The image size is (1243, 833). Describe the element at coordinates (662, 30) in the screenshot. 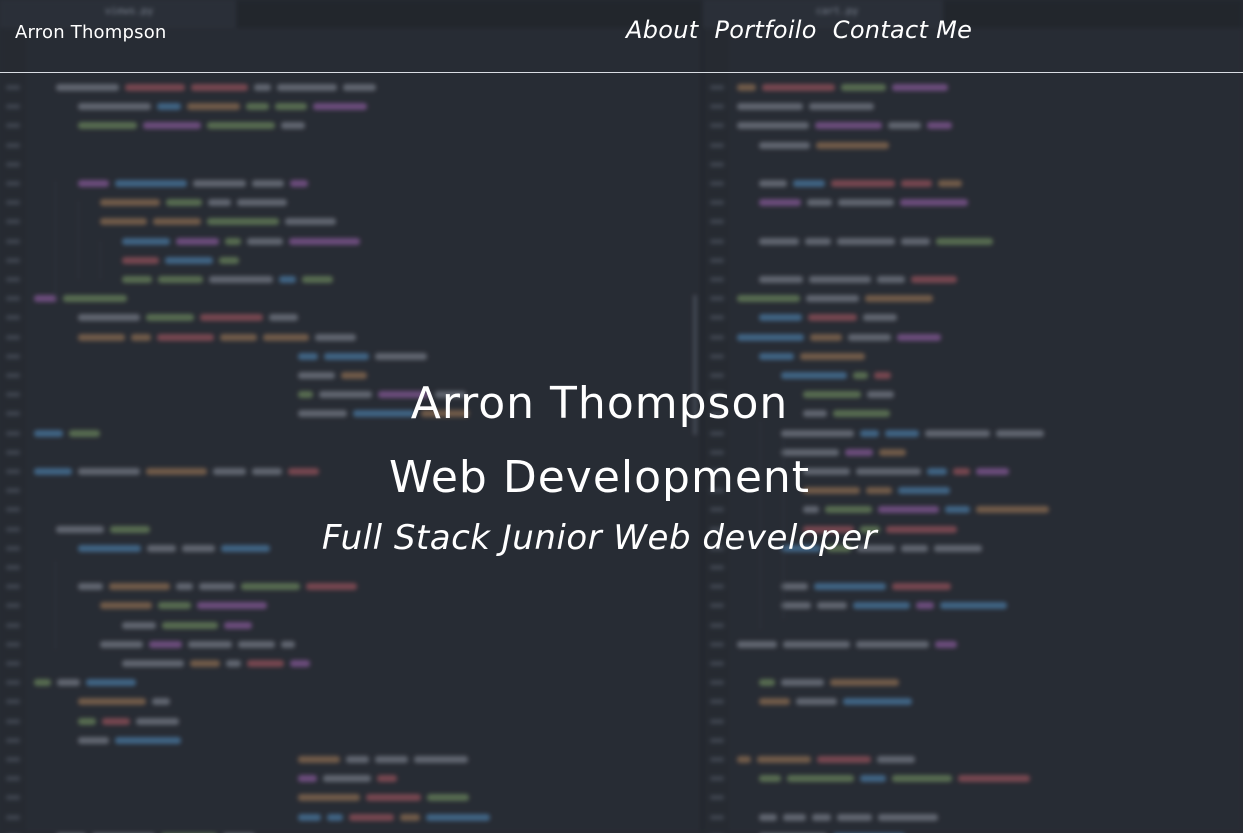

I see `nav-link-about: About` at that location.